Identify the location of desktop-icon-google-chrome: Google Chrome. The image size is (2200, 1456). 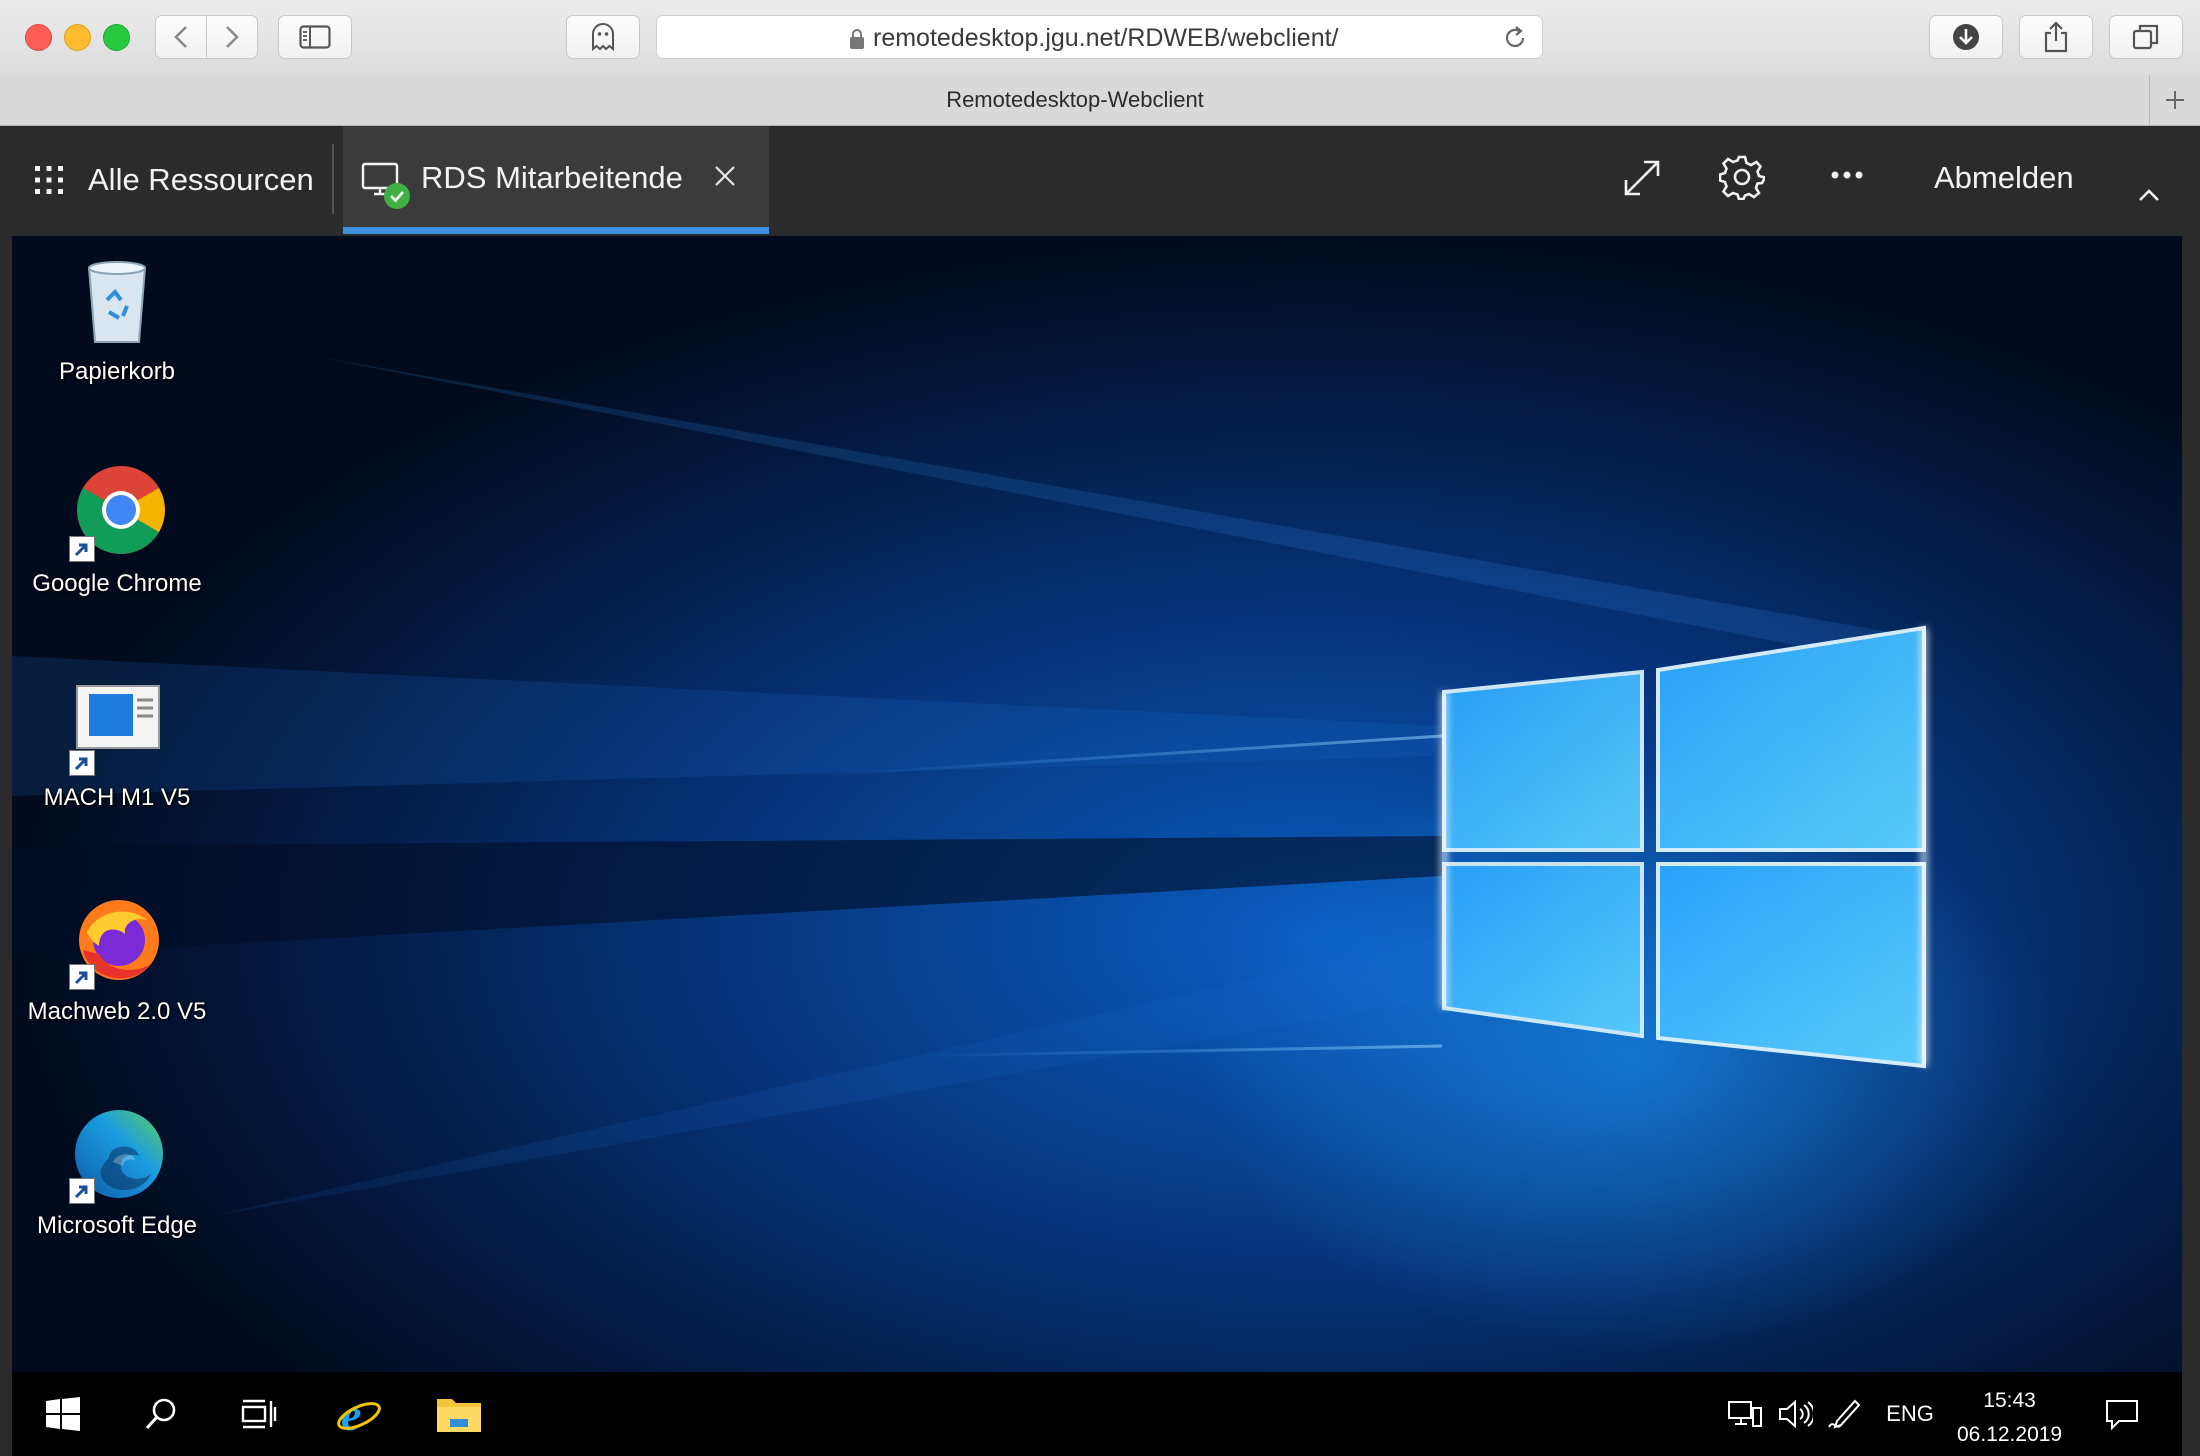
(117, 532).